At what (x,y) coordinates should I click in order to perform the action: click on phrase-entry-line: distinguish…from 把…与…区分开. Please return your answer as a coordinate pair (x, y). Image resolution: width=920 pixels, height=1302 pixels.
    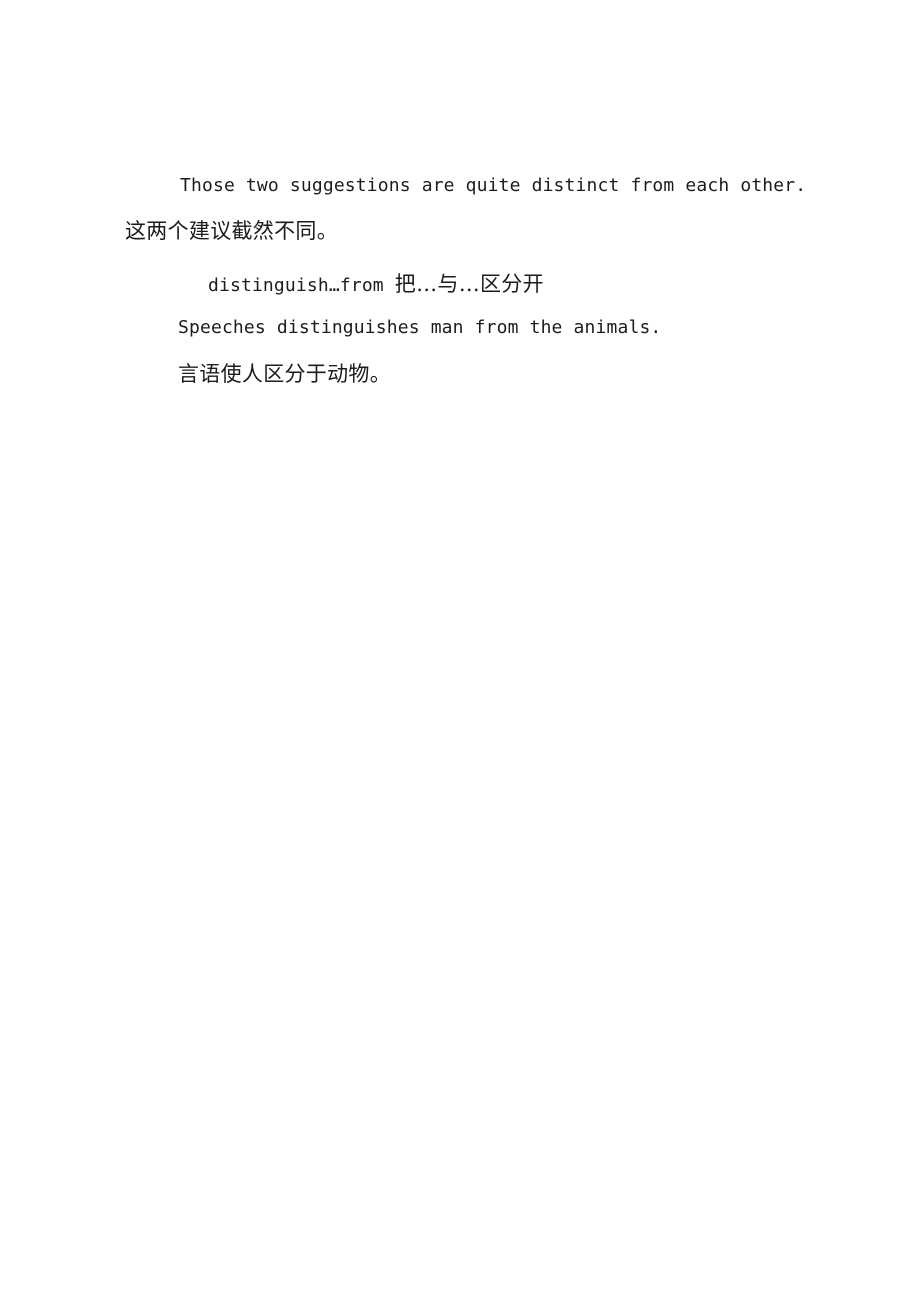
    Looking at the image, I should click on (376, 283).